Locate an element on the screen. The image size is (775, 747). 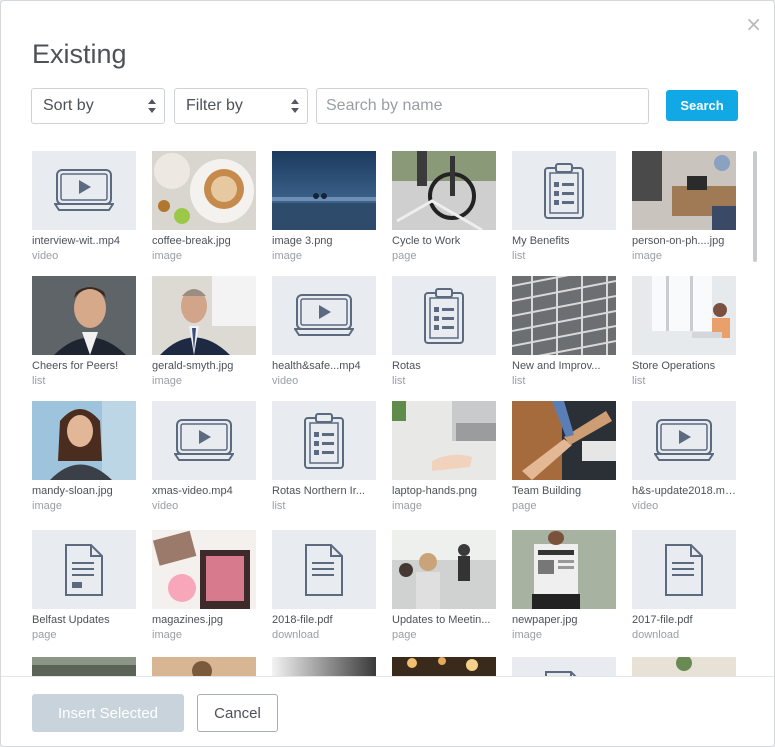
tile-label: Belfast Updates is located at coordinates (71, 620).